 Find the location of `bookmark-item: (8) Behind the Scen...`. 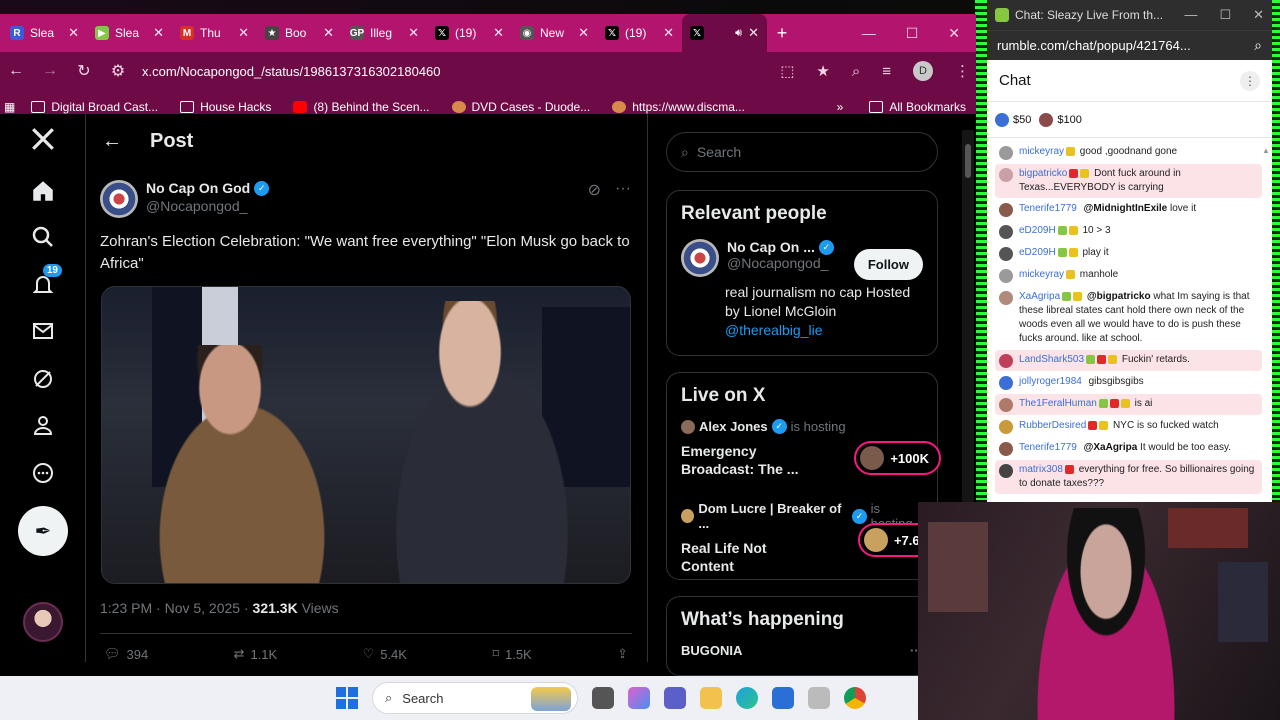

bookmark-item: (8) Behind the Scen... is located at coordinates (361, 107).